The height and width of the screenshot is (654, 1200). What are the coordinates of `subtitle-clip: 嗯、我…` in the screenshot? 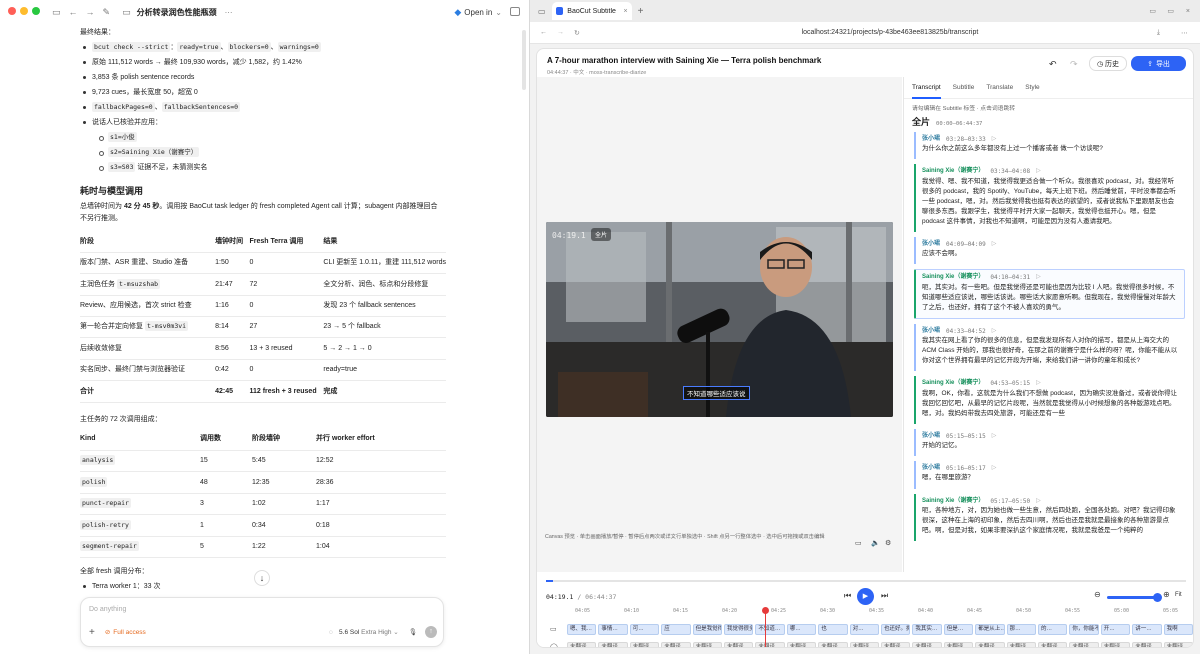 It's located at (582, 629).